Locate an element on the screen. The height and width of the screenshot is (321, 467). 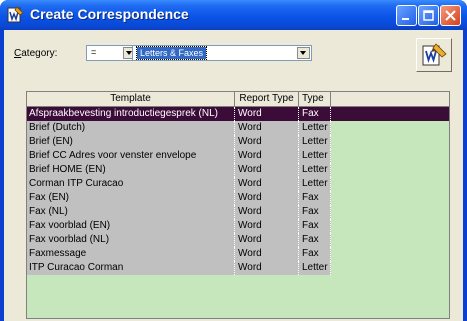
template-cell: Fax (EN) is located at coordinates (131, 198).